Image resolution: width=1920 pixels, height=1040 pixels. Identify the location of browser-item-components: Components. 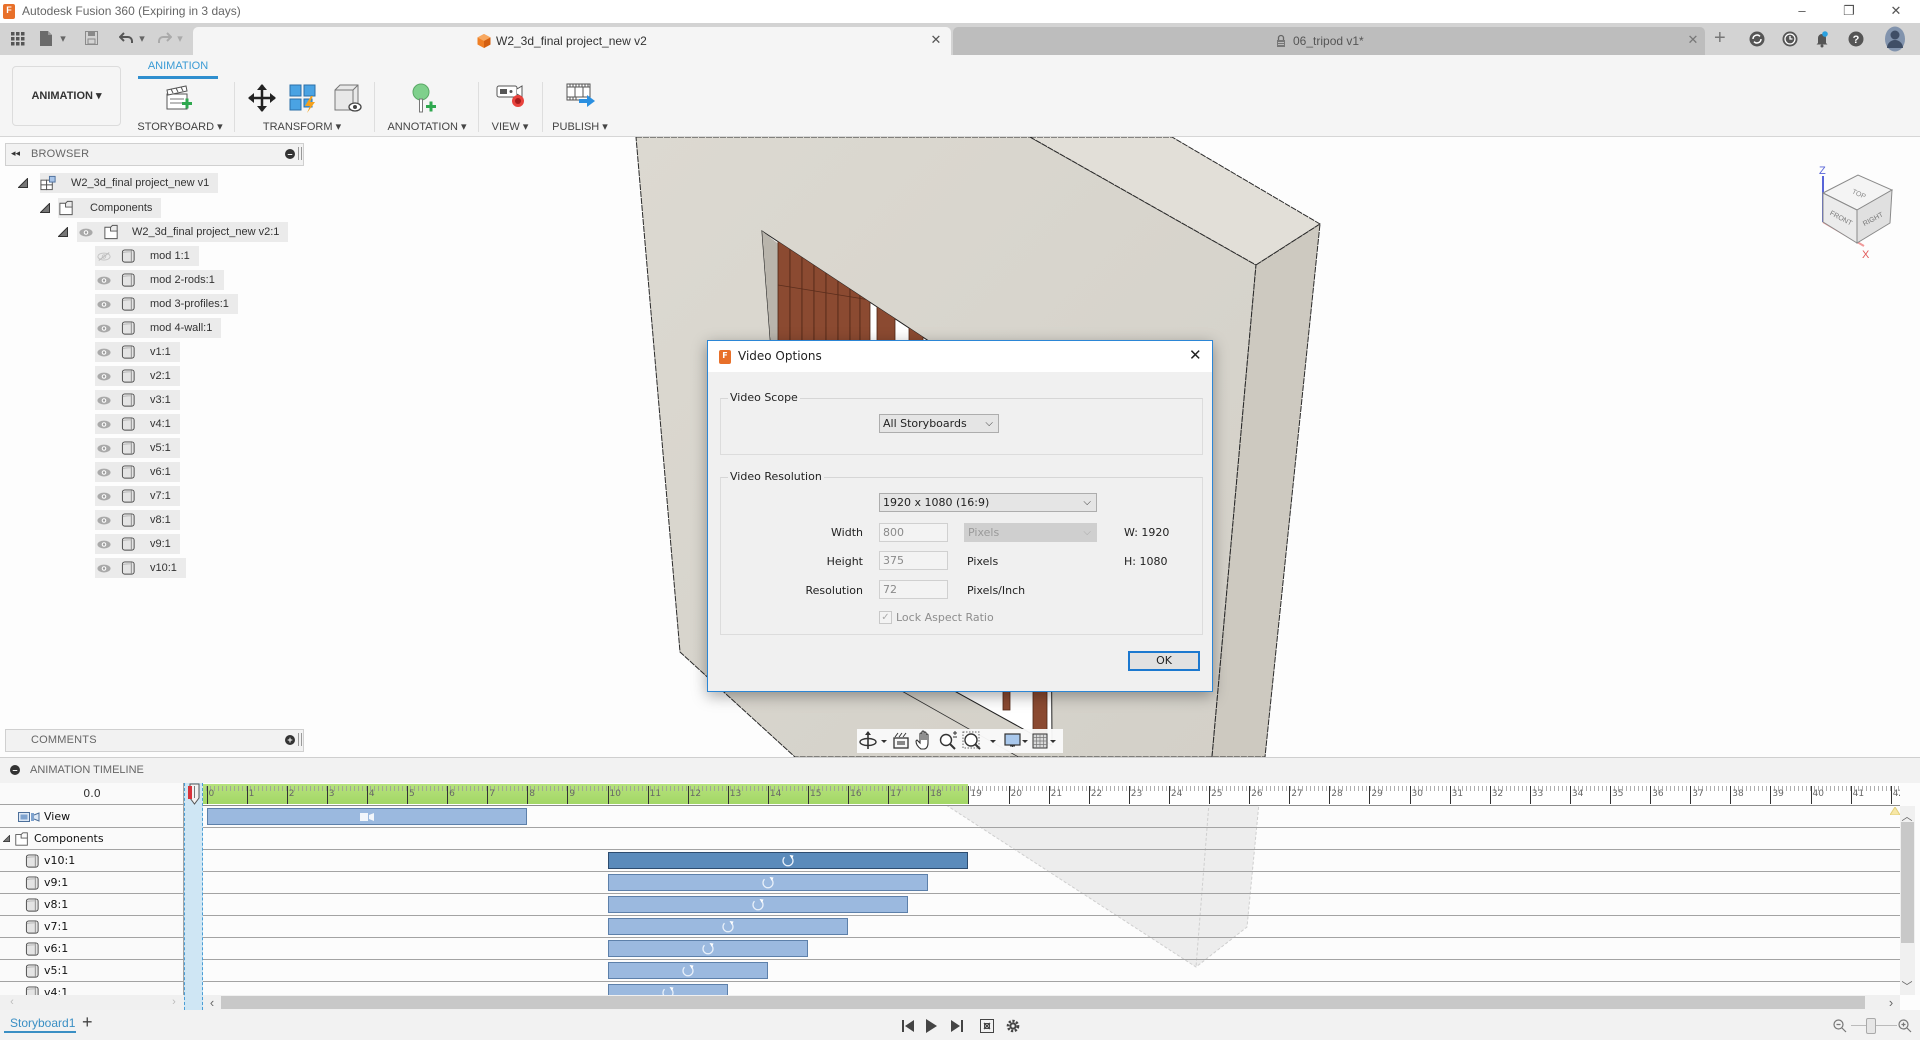
(110, 208).